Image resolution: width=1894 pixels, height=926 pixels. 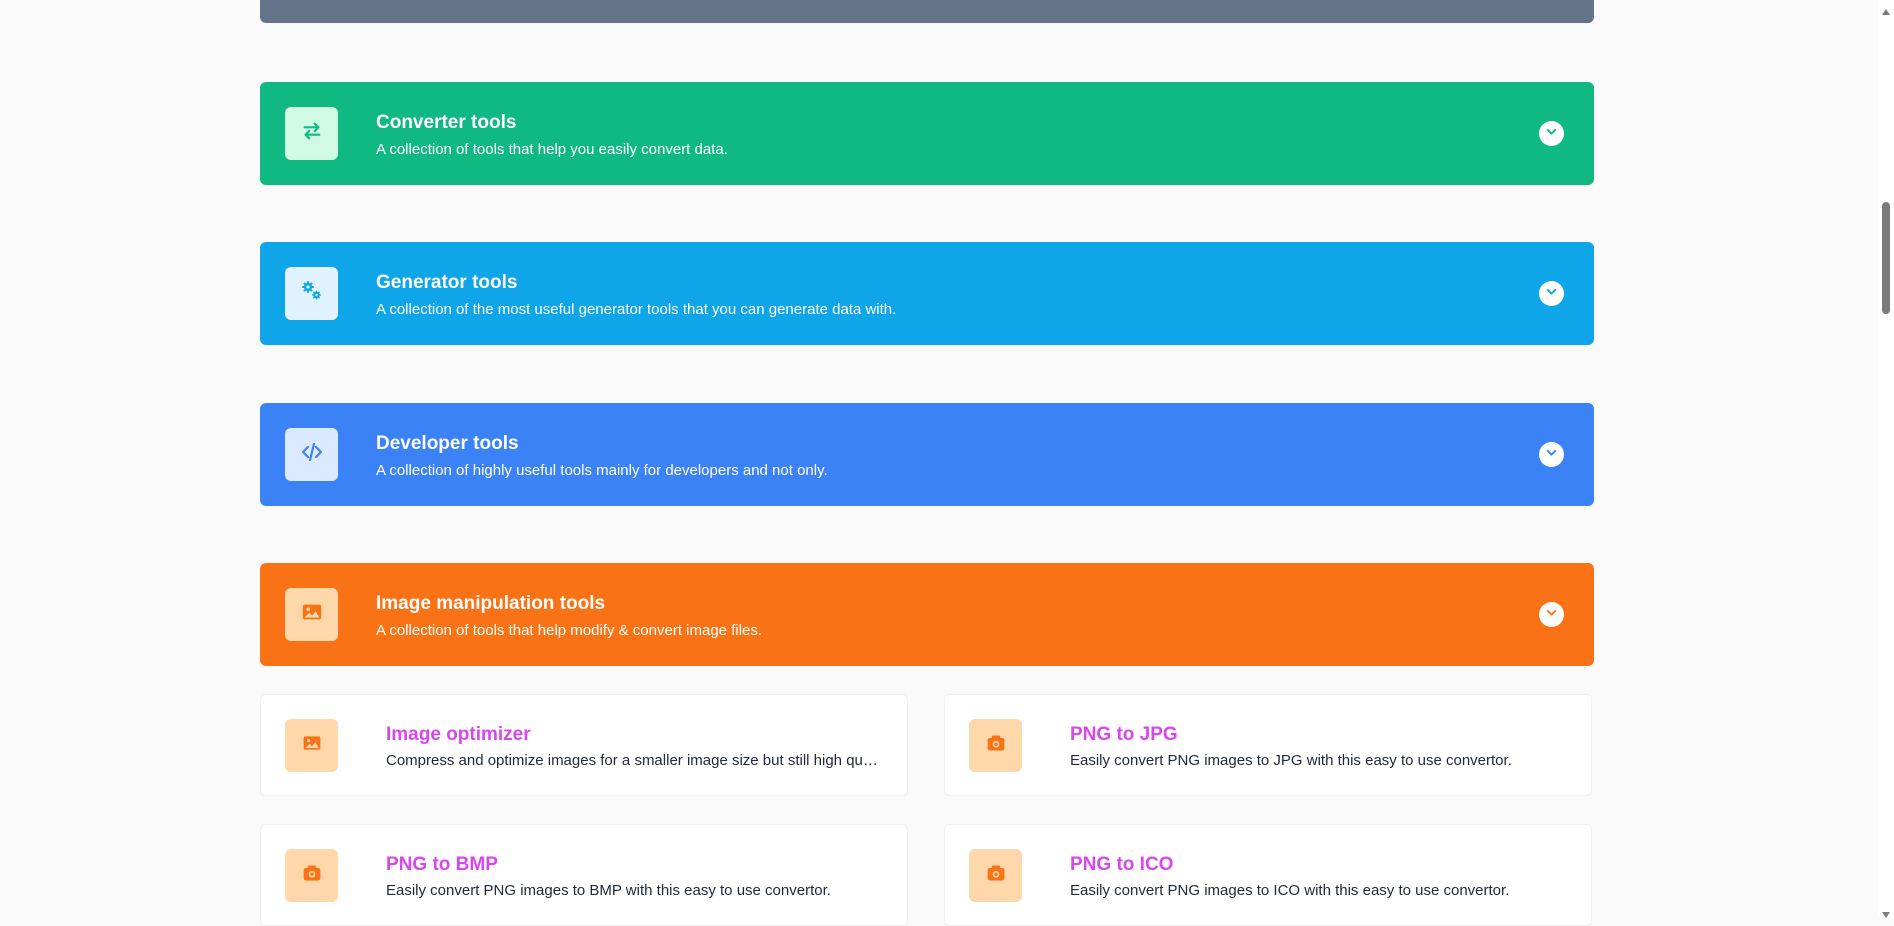 I want to click on category-title: Developer tools, so click(x=447, y=443).